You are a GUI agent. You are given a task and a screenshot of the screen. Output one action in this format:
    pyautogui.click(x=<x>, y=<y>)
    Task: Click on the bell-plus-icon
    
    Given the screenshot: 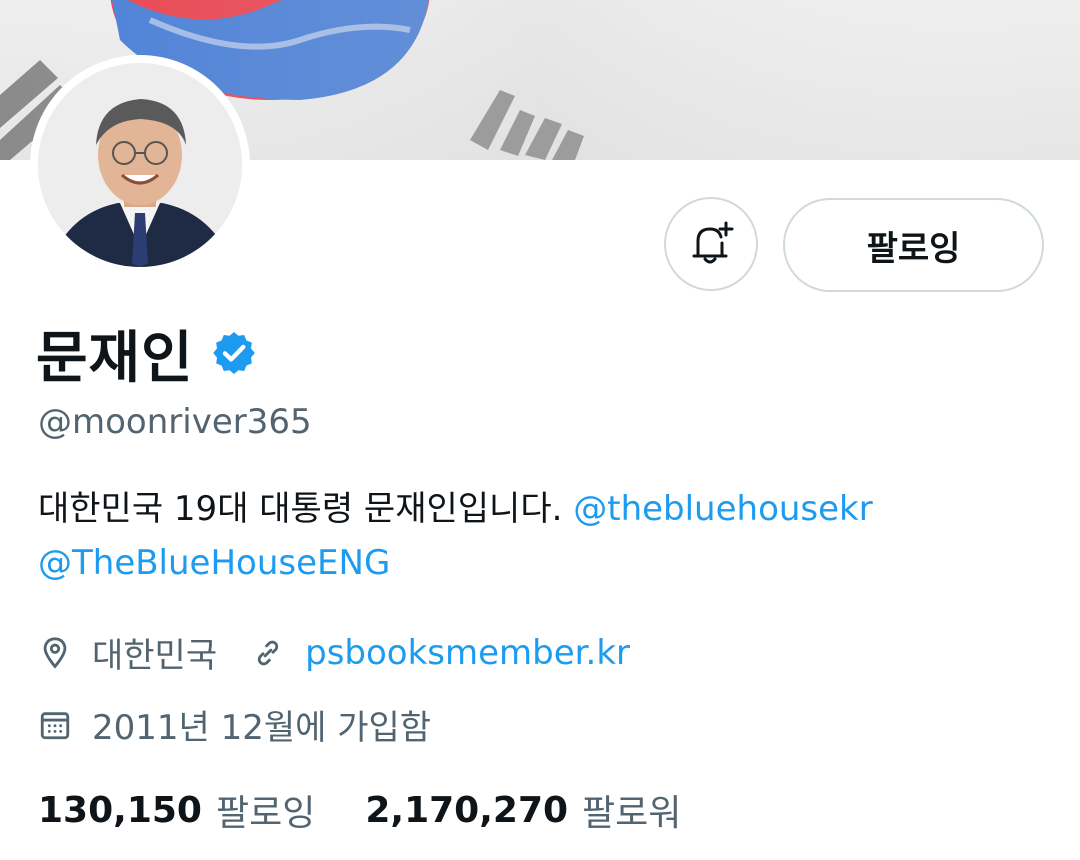 What is the action you would take?
    pyautogui.click(x=713, y=242)
    